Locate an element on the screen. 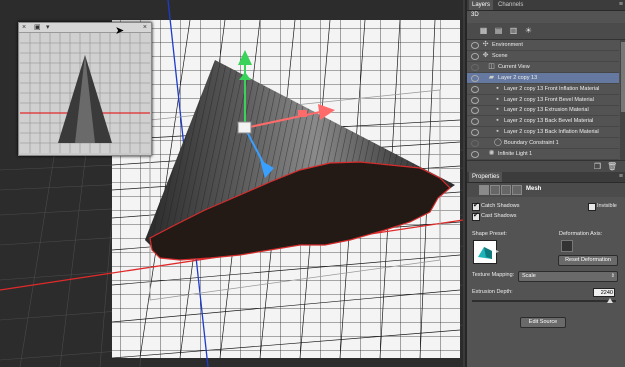 The width and height of the screenshot is (625, 367). invisible-label: Invisible is located at coordinates (607, 206).